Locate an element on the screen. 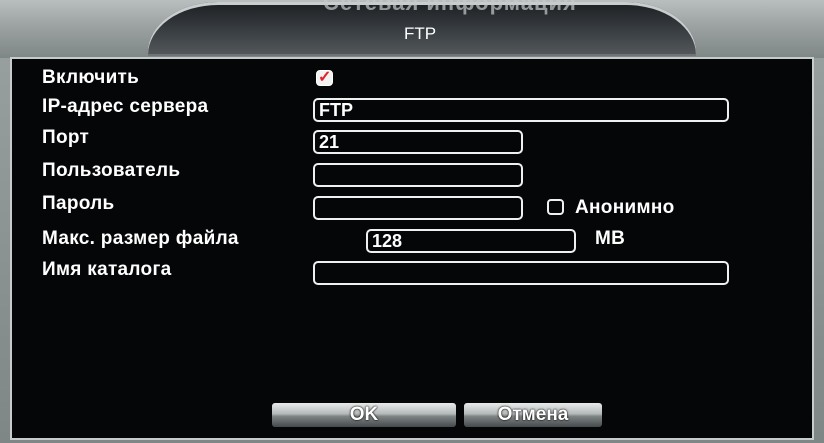 The image size is (824, 443). window-title: FTP is located at coordinates (420, 33).